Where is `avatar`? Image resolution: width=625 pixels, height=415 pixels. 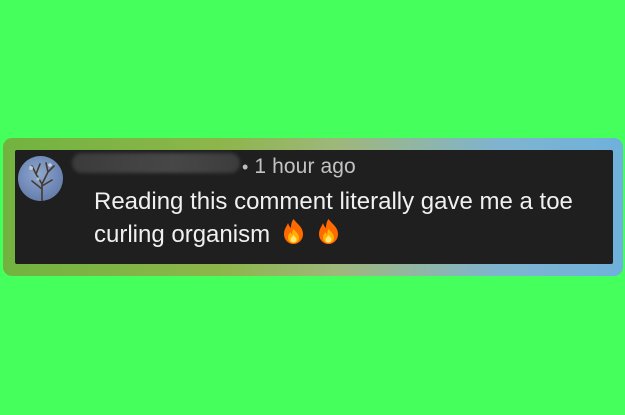 avatar is located at coordinates (40, 178).